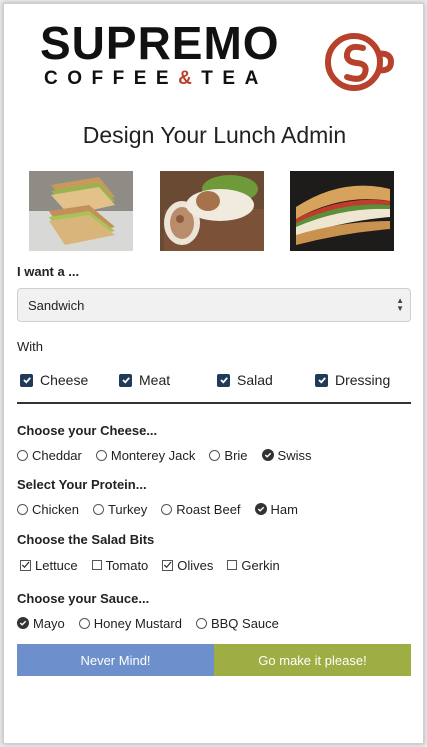 The width and height of the screenshot is (427, 747). I want to click on cheese-option-brie: Brie, so click(228, 455).